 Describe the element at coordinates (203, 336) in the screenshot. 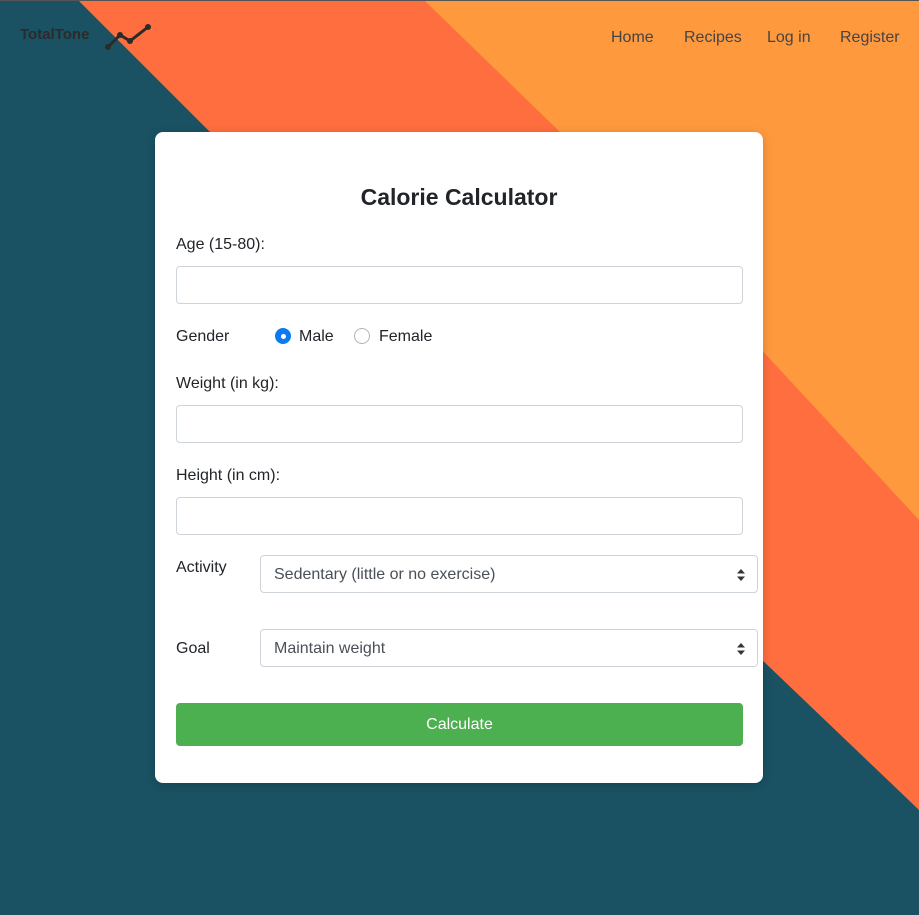

I see `gender-label: Gender` at that location.